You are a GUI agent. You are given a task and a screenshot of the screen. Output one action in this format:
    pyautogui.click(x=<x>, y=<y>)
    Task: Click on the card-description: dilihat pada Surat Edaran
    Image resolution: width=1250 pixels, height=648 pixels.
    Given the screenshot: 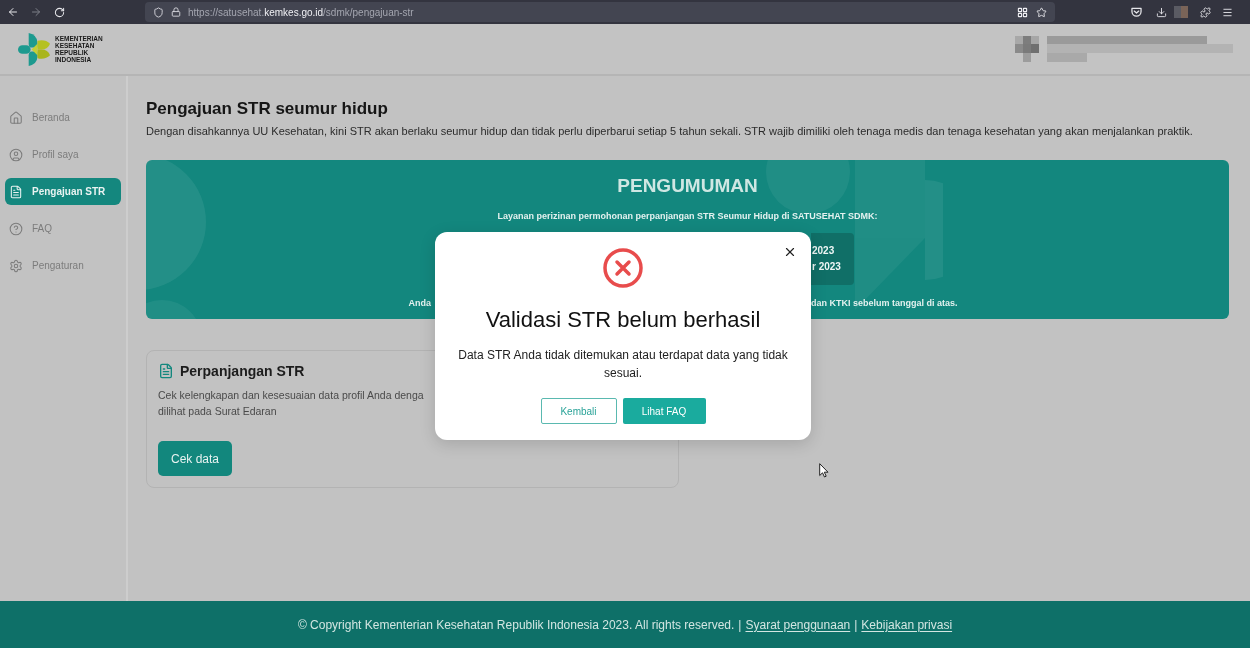 What is the action you would take?
    pyautogui.click(x=217, y=411)
    